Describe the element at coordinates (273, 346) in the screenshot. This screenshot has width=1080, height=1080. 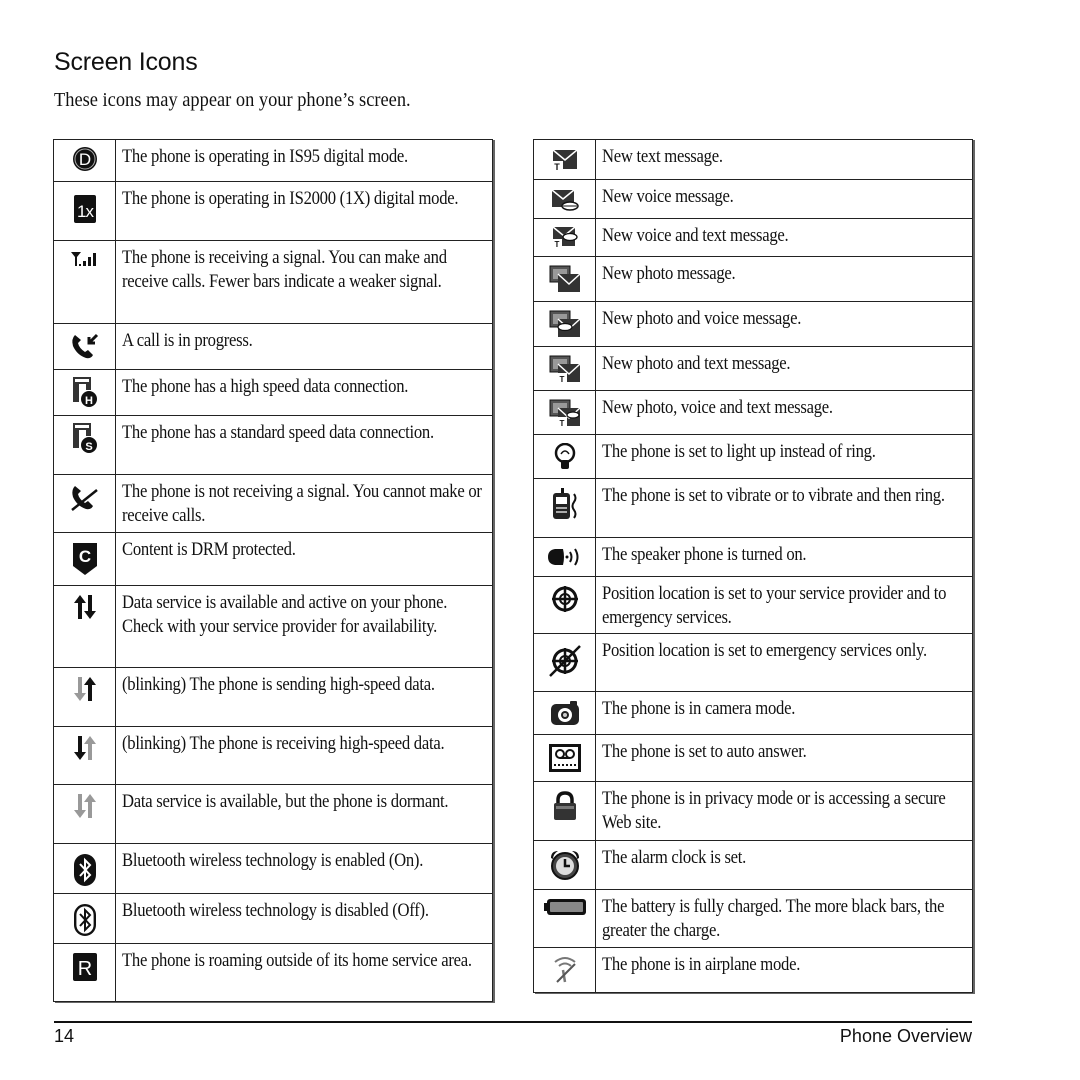
I see `table-row: A call is in progress.` at that location.